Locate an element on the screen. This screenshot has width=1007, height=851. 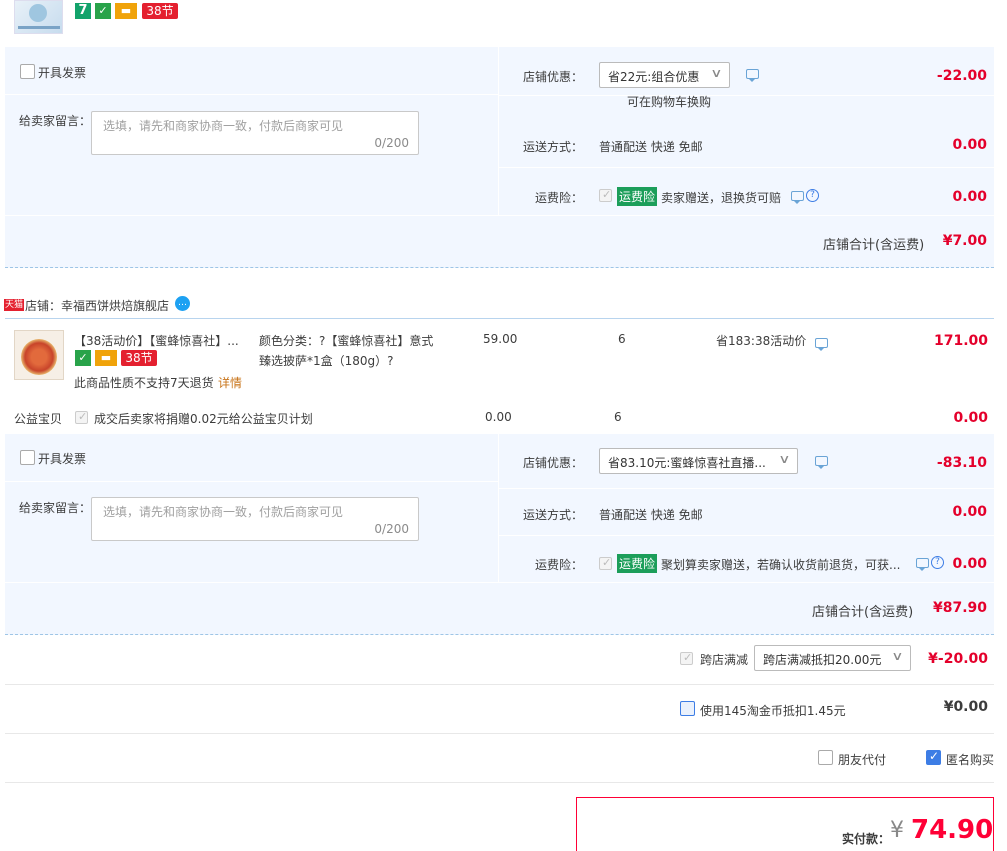
shop-total-amount: ¥7.00 is located at coordinates (964, 241).